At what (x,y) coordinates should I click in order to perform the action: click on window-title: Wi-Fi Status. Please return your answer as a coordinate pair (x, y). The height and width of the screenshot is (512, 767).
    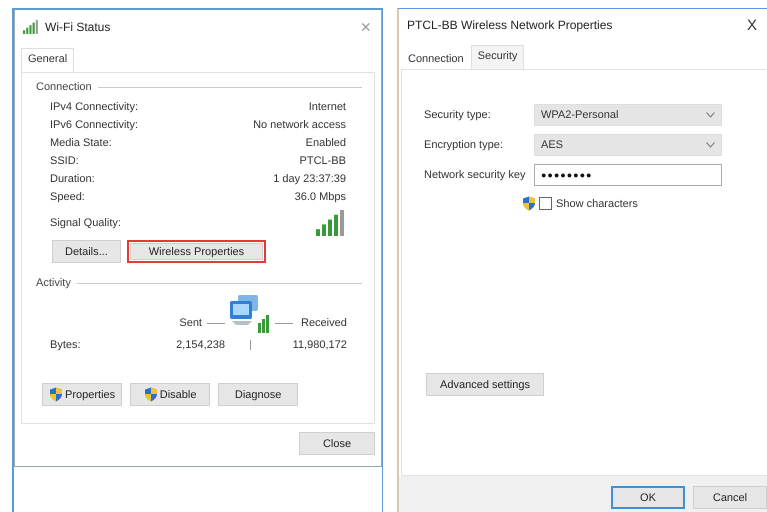
    Looking at the image, I should click on (78, 27).